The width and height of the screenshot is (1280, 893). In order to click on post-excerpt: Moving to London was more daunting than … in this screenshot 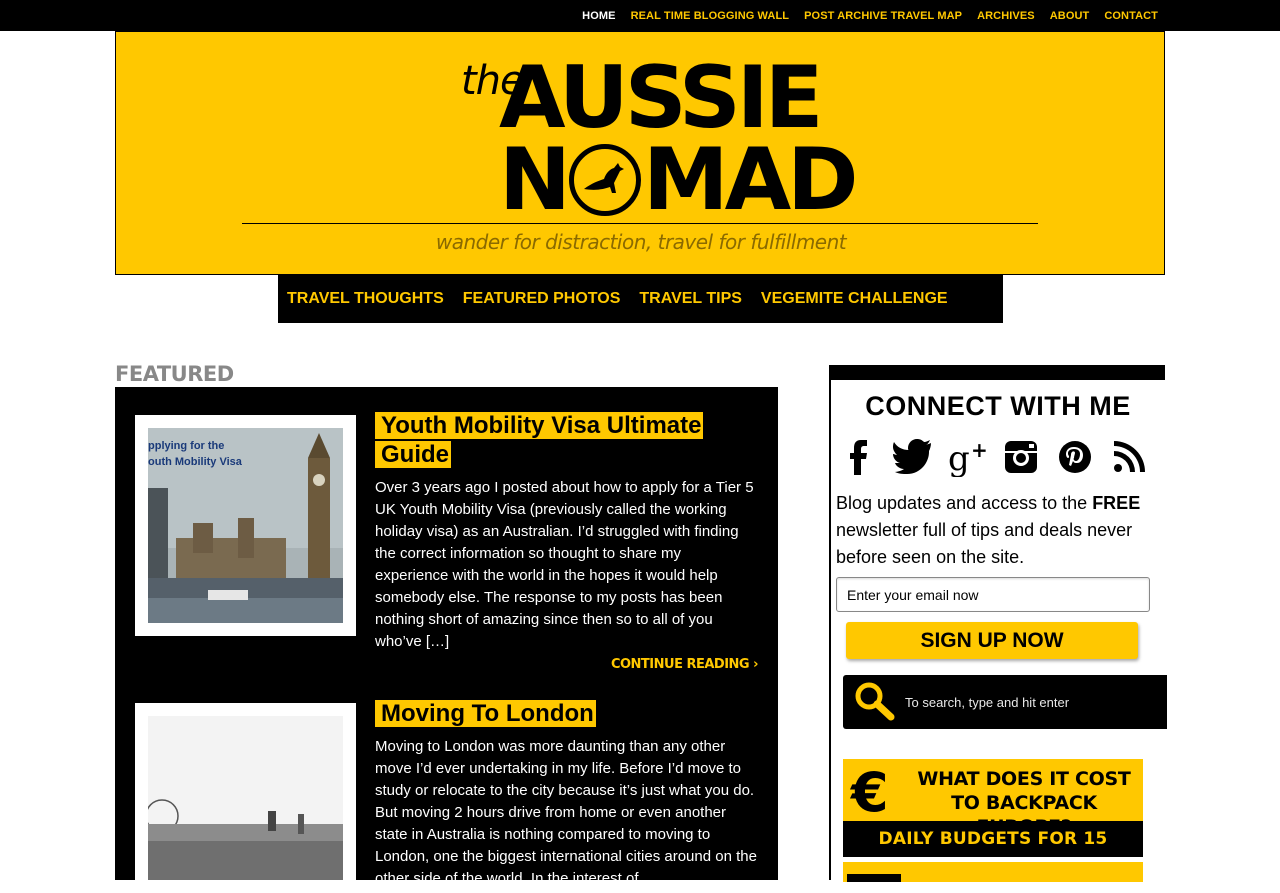, I will do `click(566, 809)`.